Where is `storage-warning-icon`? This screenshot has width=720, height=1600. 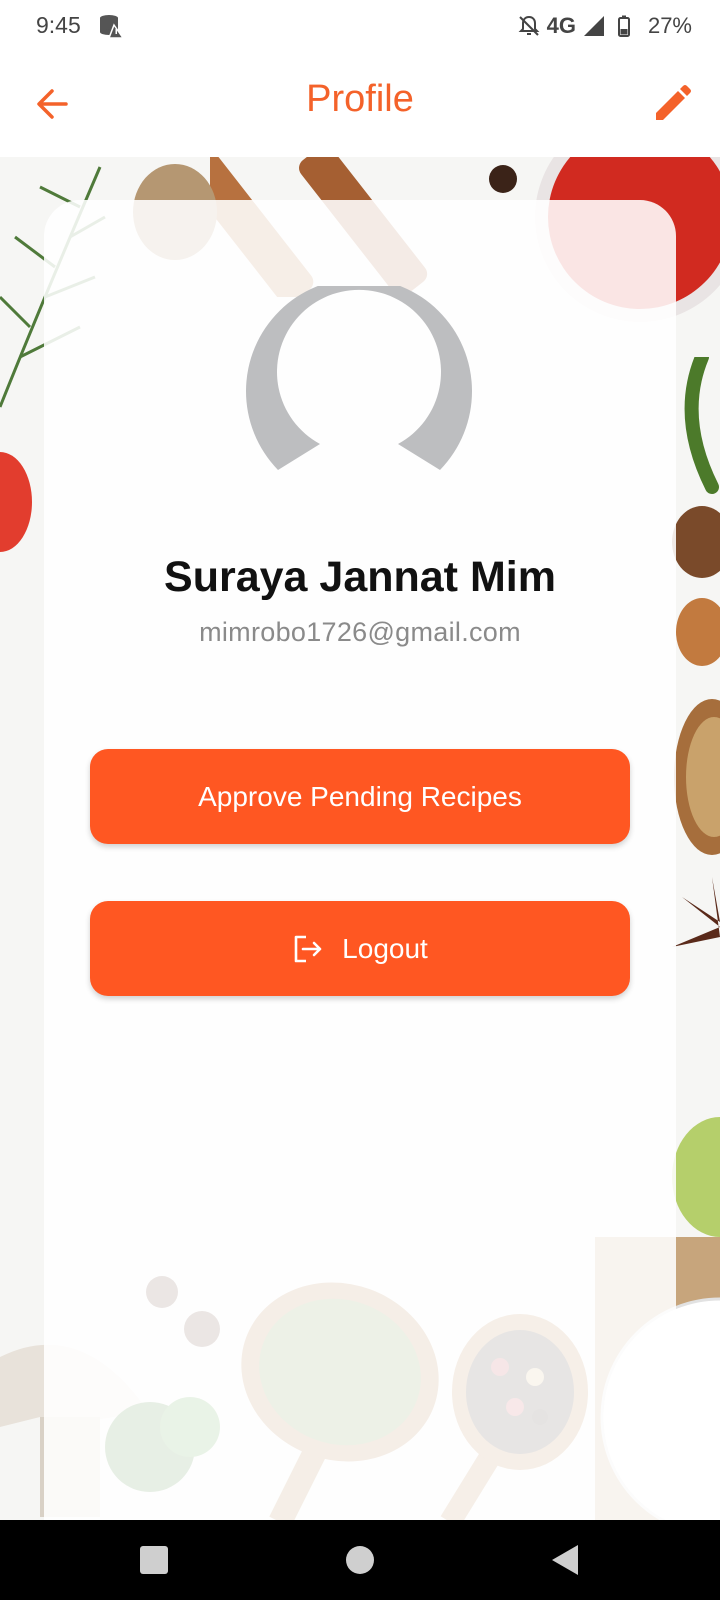 storage-warning-icon is located at coordinates (112, 27).